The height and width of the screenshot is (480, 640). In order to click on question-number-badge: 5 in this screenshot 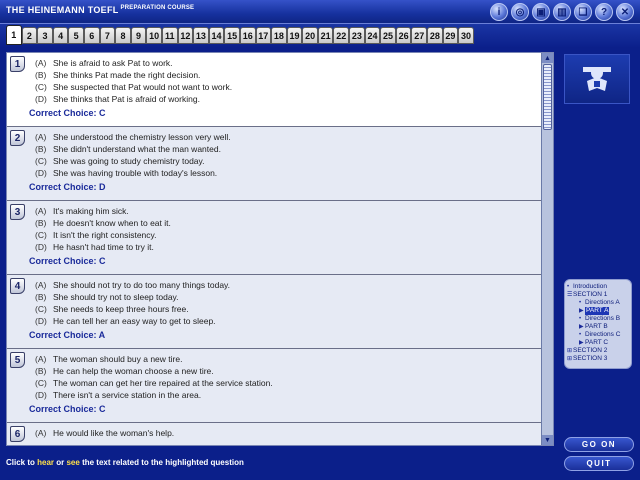, I will do `click(17, 360)`.